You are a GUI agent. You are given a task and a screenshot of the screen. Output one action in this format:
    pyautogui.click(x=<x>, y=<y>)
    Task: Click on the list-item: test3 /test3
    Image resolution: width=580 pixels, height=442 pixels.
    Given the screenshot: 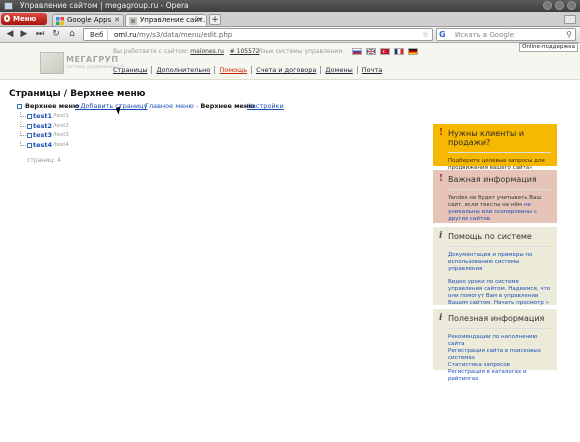 What is the action you would take?
    pyautogui.click(x=117, y=136)
    